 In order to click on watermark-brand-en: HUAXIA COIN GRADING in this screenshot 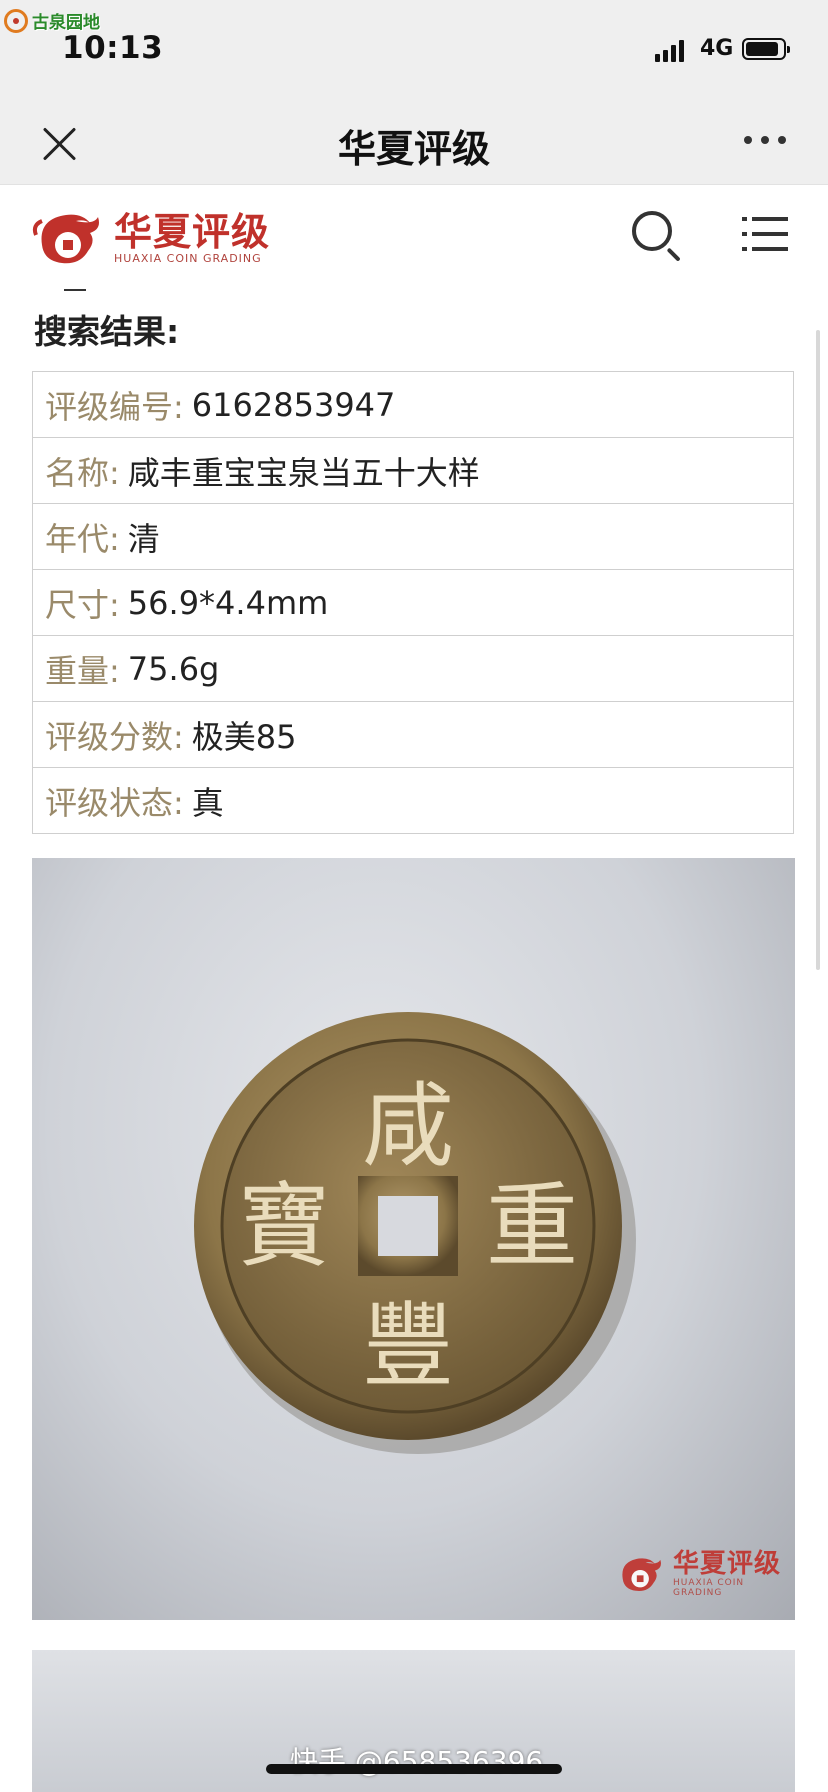, I will do `click(709, 1588)`.